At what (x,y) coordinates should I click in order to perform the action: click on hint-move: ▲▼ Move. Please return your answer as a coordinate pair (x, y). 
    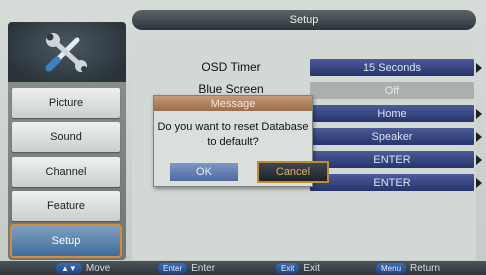
    Looking at the image, I should click on (83, 268).